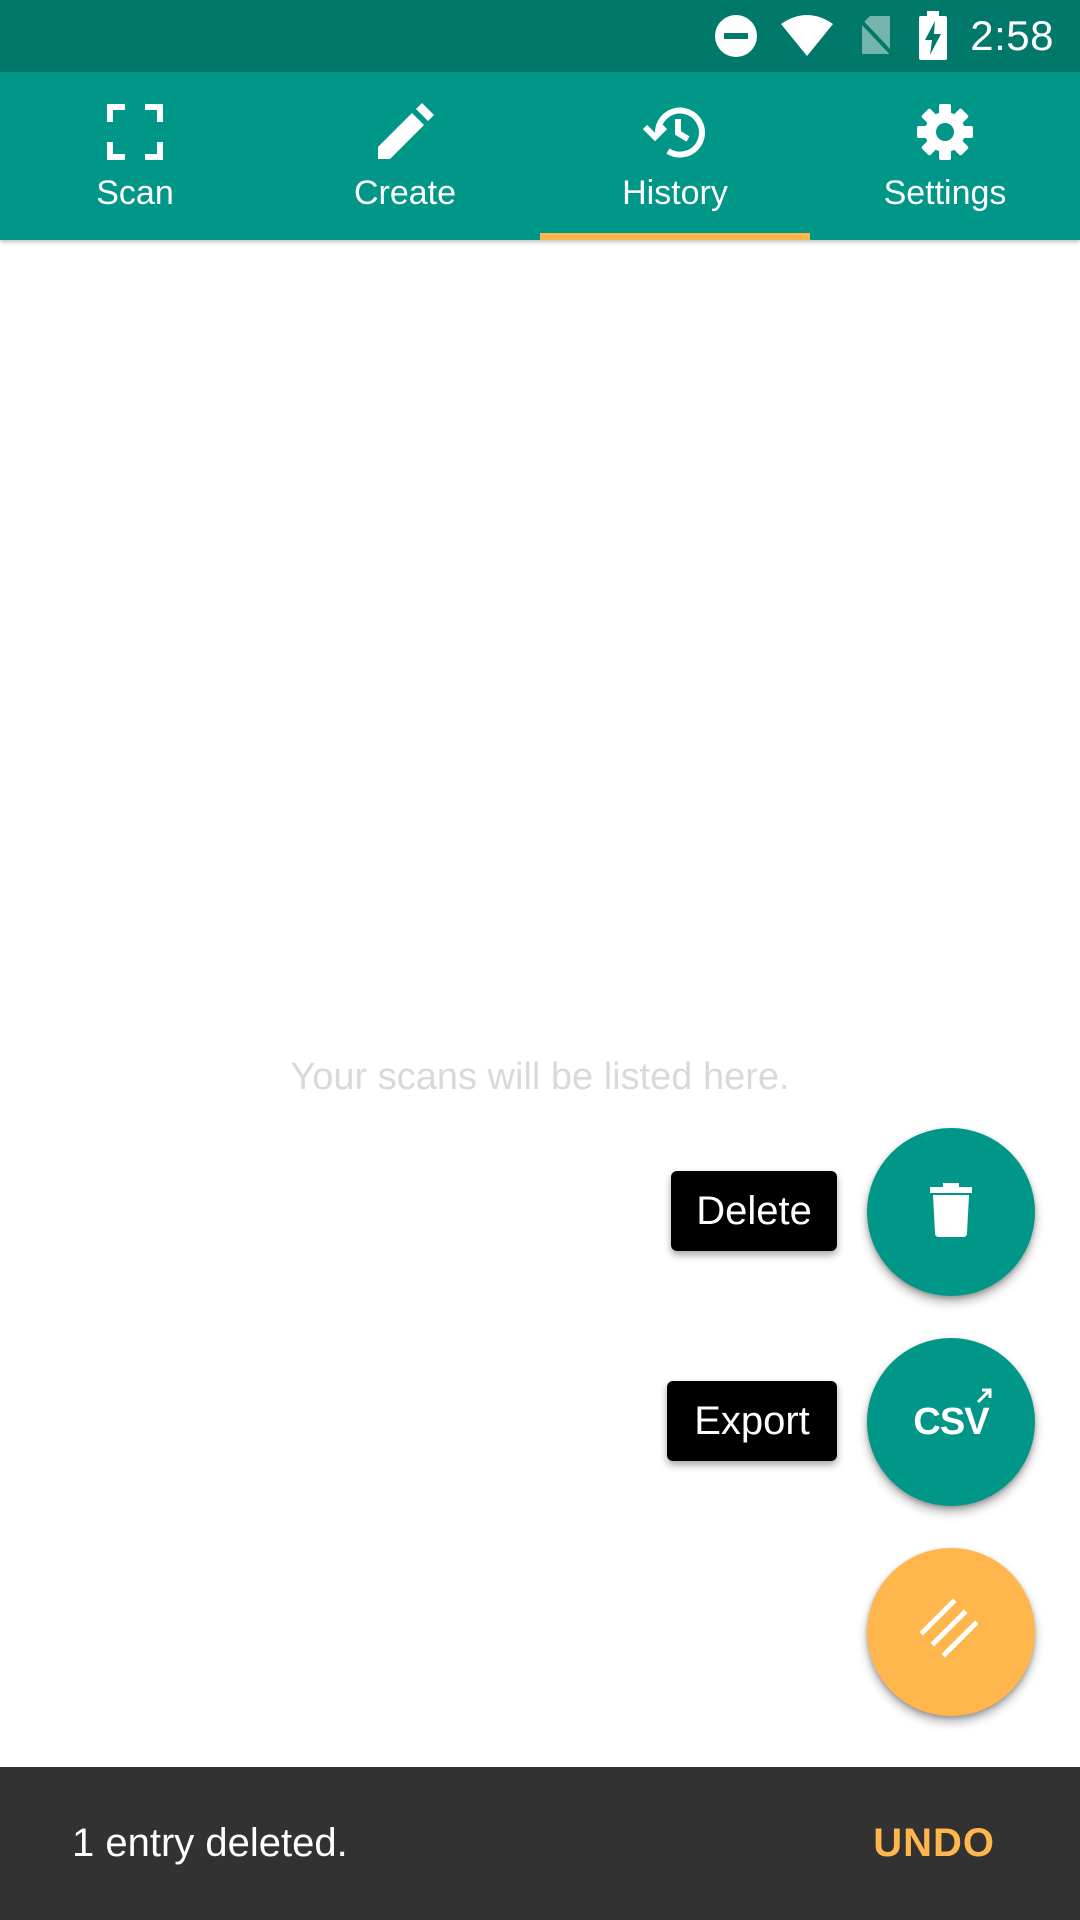 The width and height of the screenshot is (1080, 1920). I want to click on snackbar-message: 1 entry deleted., so click(210, 1843).